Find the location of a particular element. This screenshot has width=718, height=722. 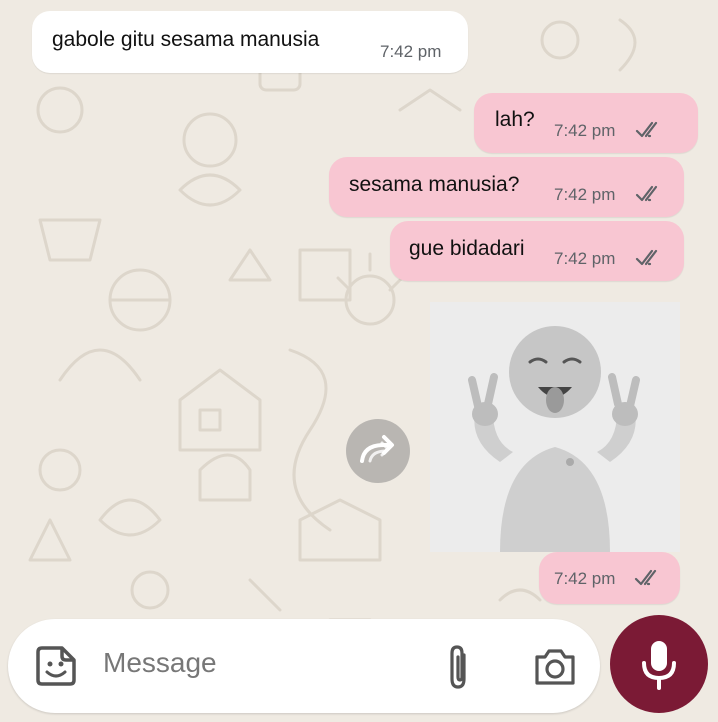

message-text: lah? is located at coordinates (515, 119).